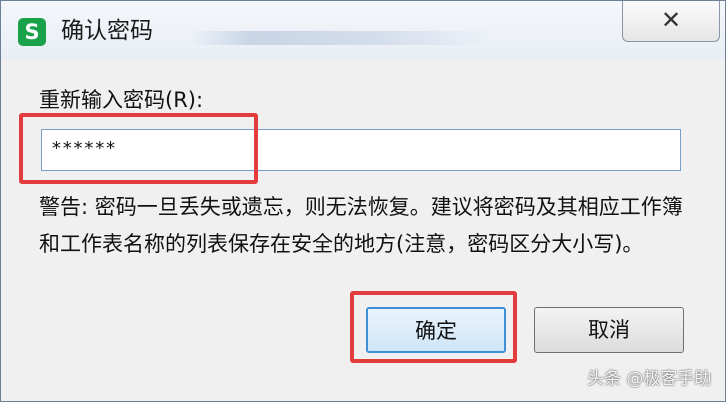 This screenshot has width=726, height=402. I want to click on close-icon: ✕, so click(671, 20).